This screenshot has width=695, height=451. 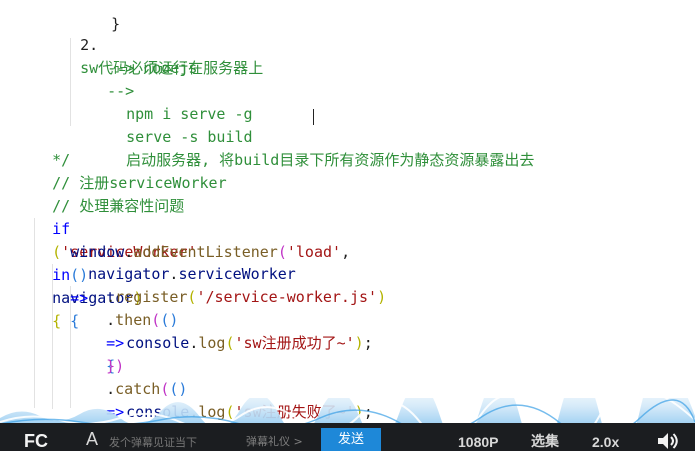 What do you see at coordinates (230, 343) in the screenshot?
I see `paren-open: (` at bounding box center [230, 343].